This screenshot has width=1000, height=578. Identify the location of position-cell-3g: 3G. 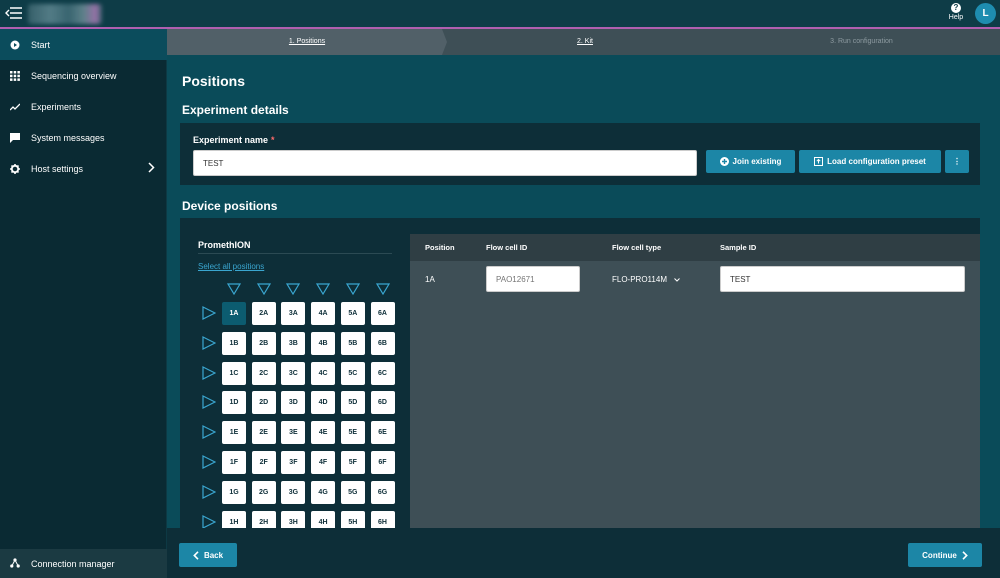
(293, 492).